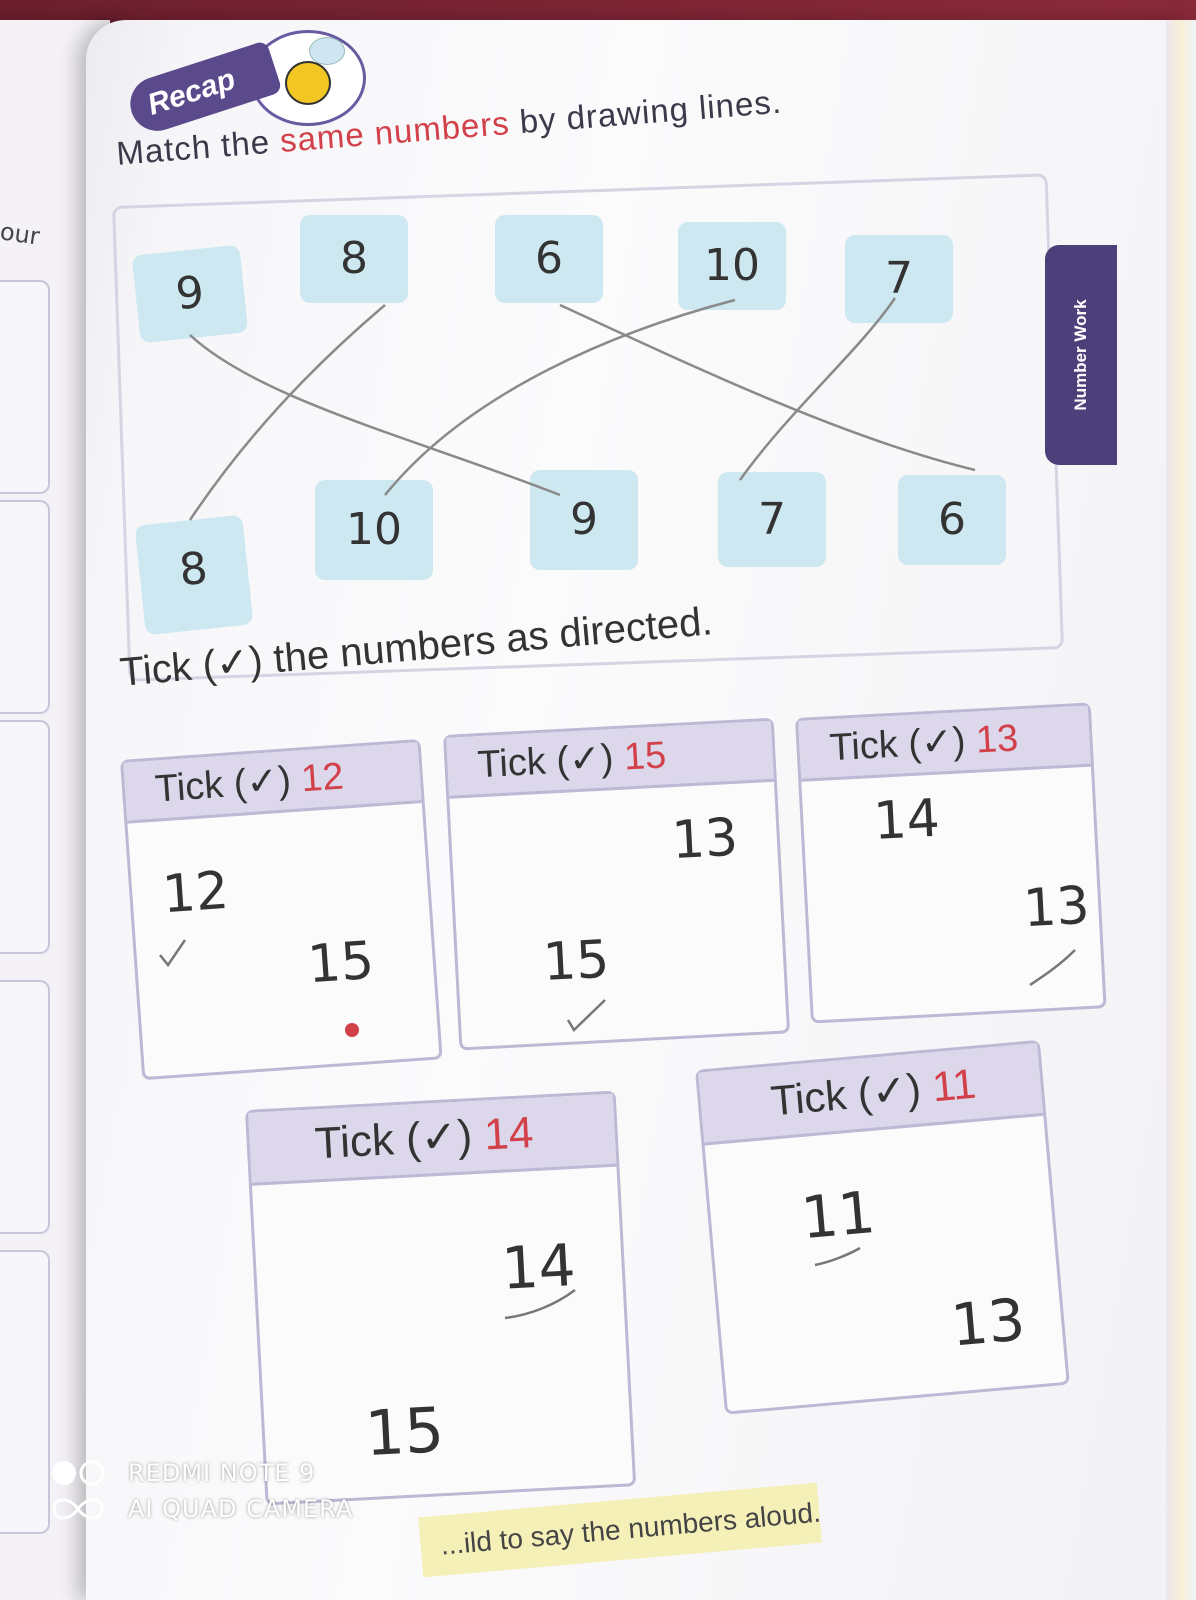 This screenshot has width=1196, height=1600. I want to click on camera-dots-icon, so click(78, 1473).